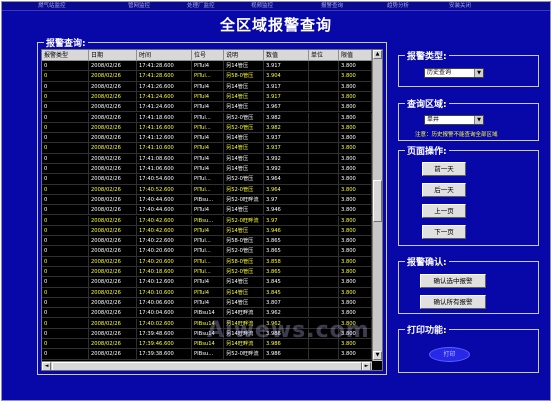 Image resolution: width=553 pixels, height=403 pixels. Describe the element at coordinates (262, 6) in the screenshot. I see `nav-item-video: 视频监控` at that location.